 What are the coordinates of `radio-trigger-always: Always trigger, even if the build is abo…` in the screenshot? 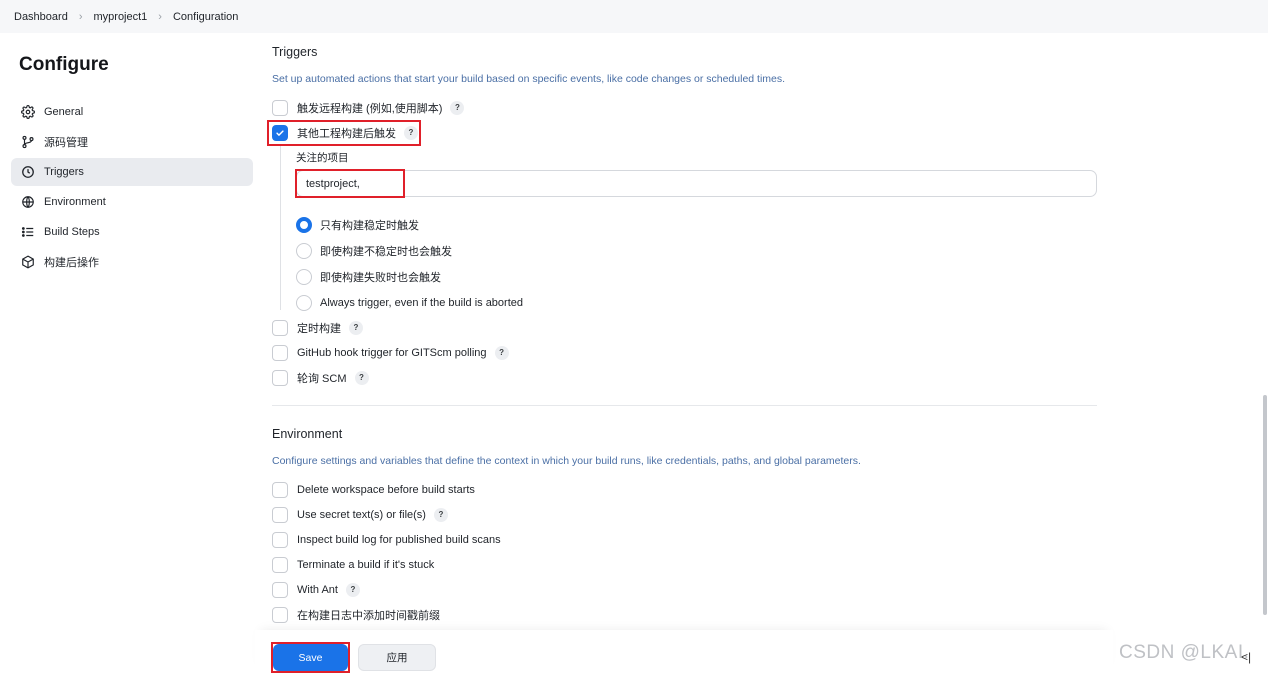 It's located at (409, 302).